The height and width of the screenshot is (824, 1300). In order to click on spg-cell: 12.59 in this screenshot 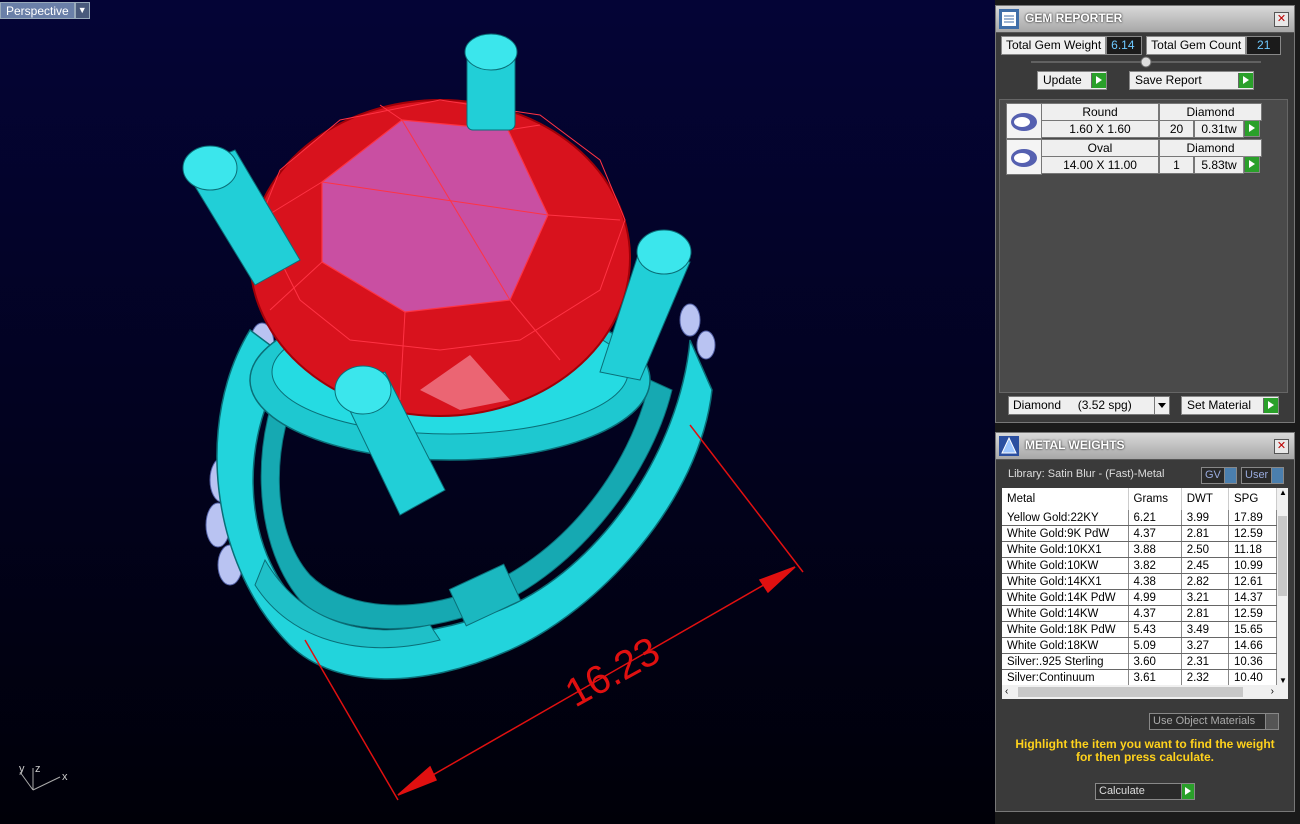, I will do `click(1252, 533)`.